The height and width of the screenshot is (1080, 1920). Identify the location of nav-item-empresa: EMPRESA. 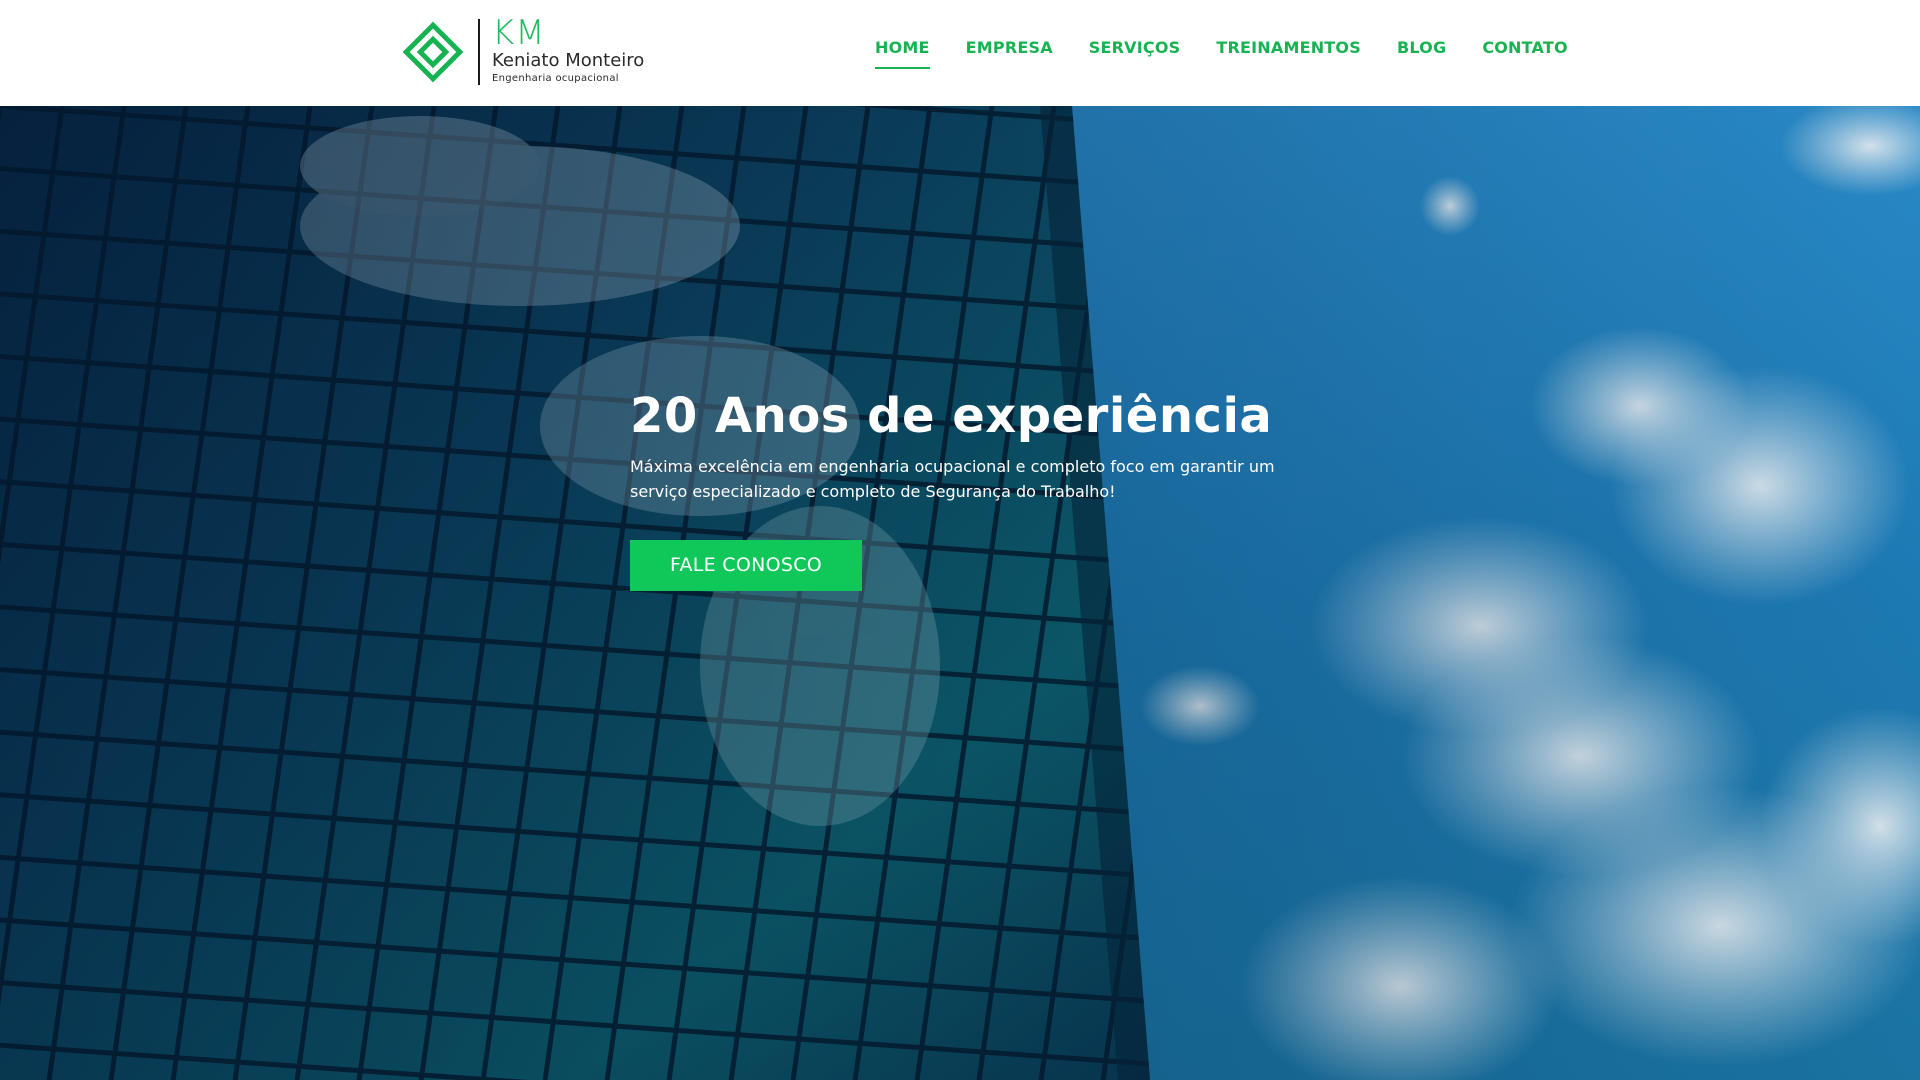
(1009, 53).